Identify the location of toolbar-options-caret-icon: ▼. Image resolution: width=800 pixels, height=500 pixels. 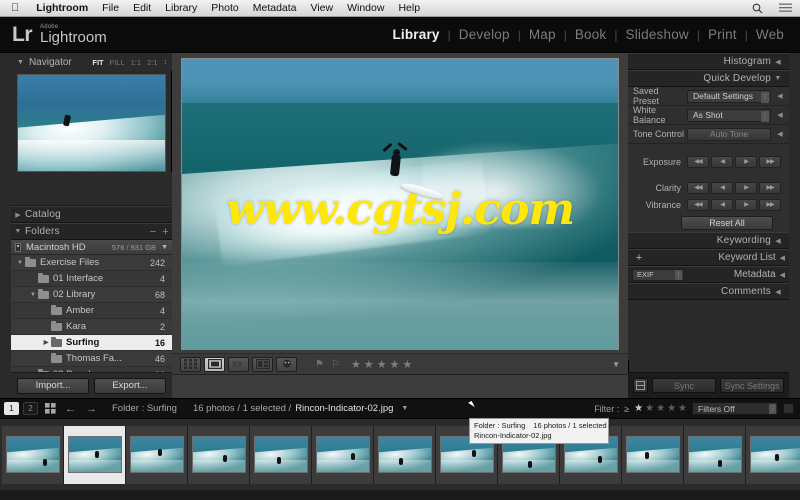
(616, 364).